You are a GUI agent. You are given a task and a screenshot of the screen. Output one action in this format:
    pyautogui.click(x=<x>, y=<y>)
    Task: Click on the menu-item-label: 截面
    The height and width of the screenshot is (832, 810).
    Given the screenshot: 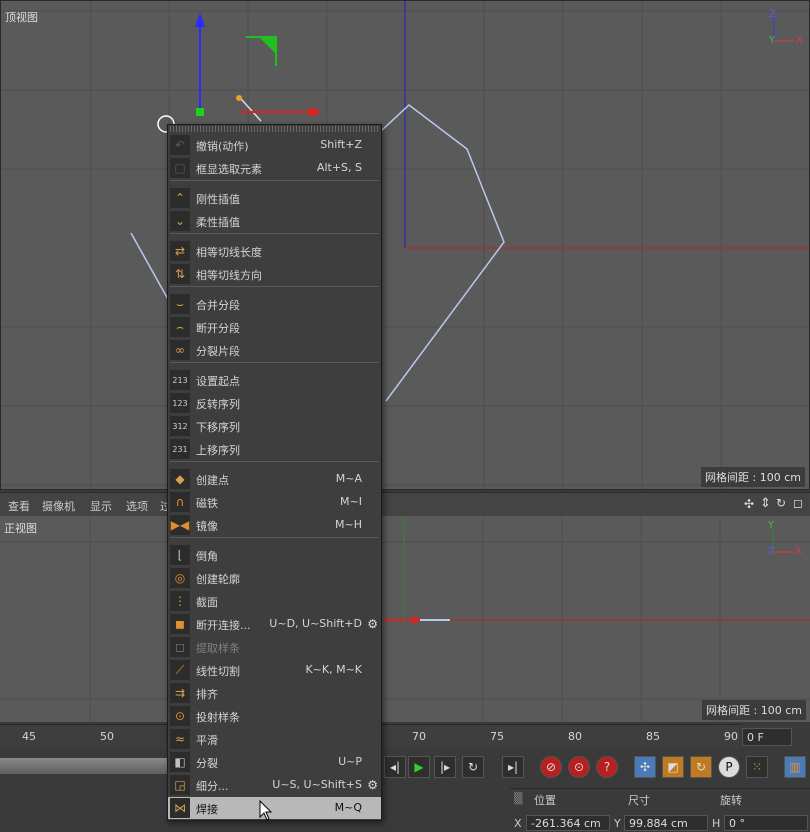 What is the action you would take?
    pyautogui.click(x=207, y=602)
    